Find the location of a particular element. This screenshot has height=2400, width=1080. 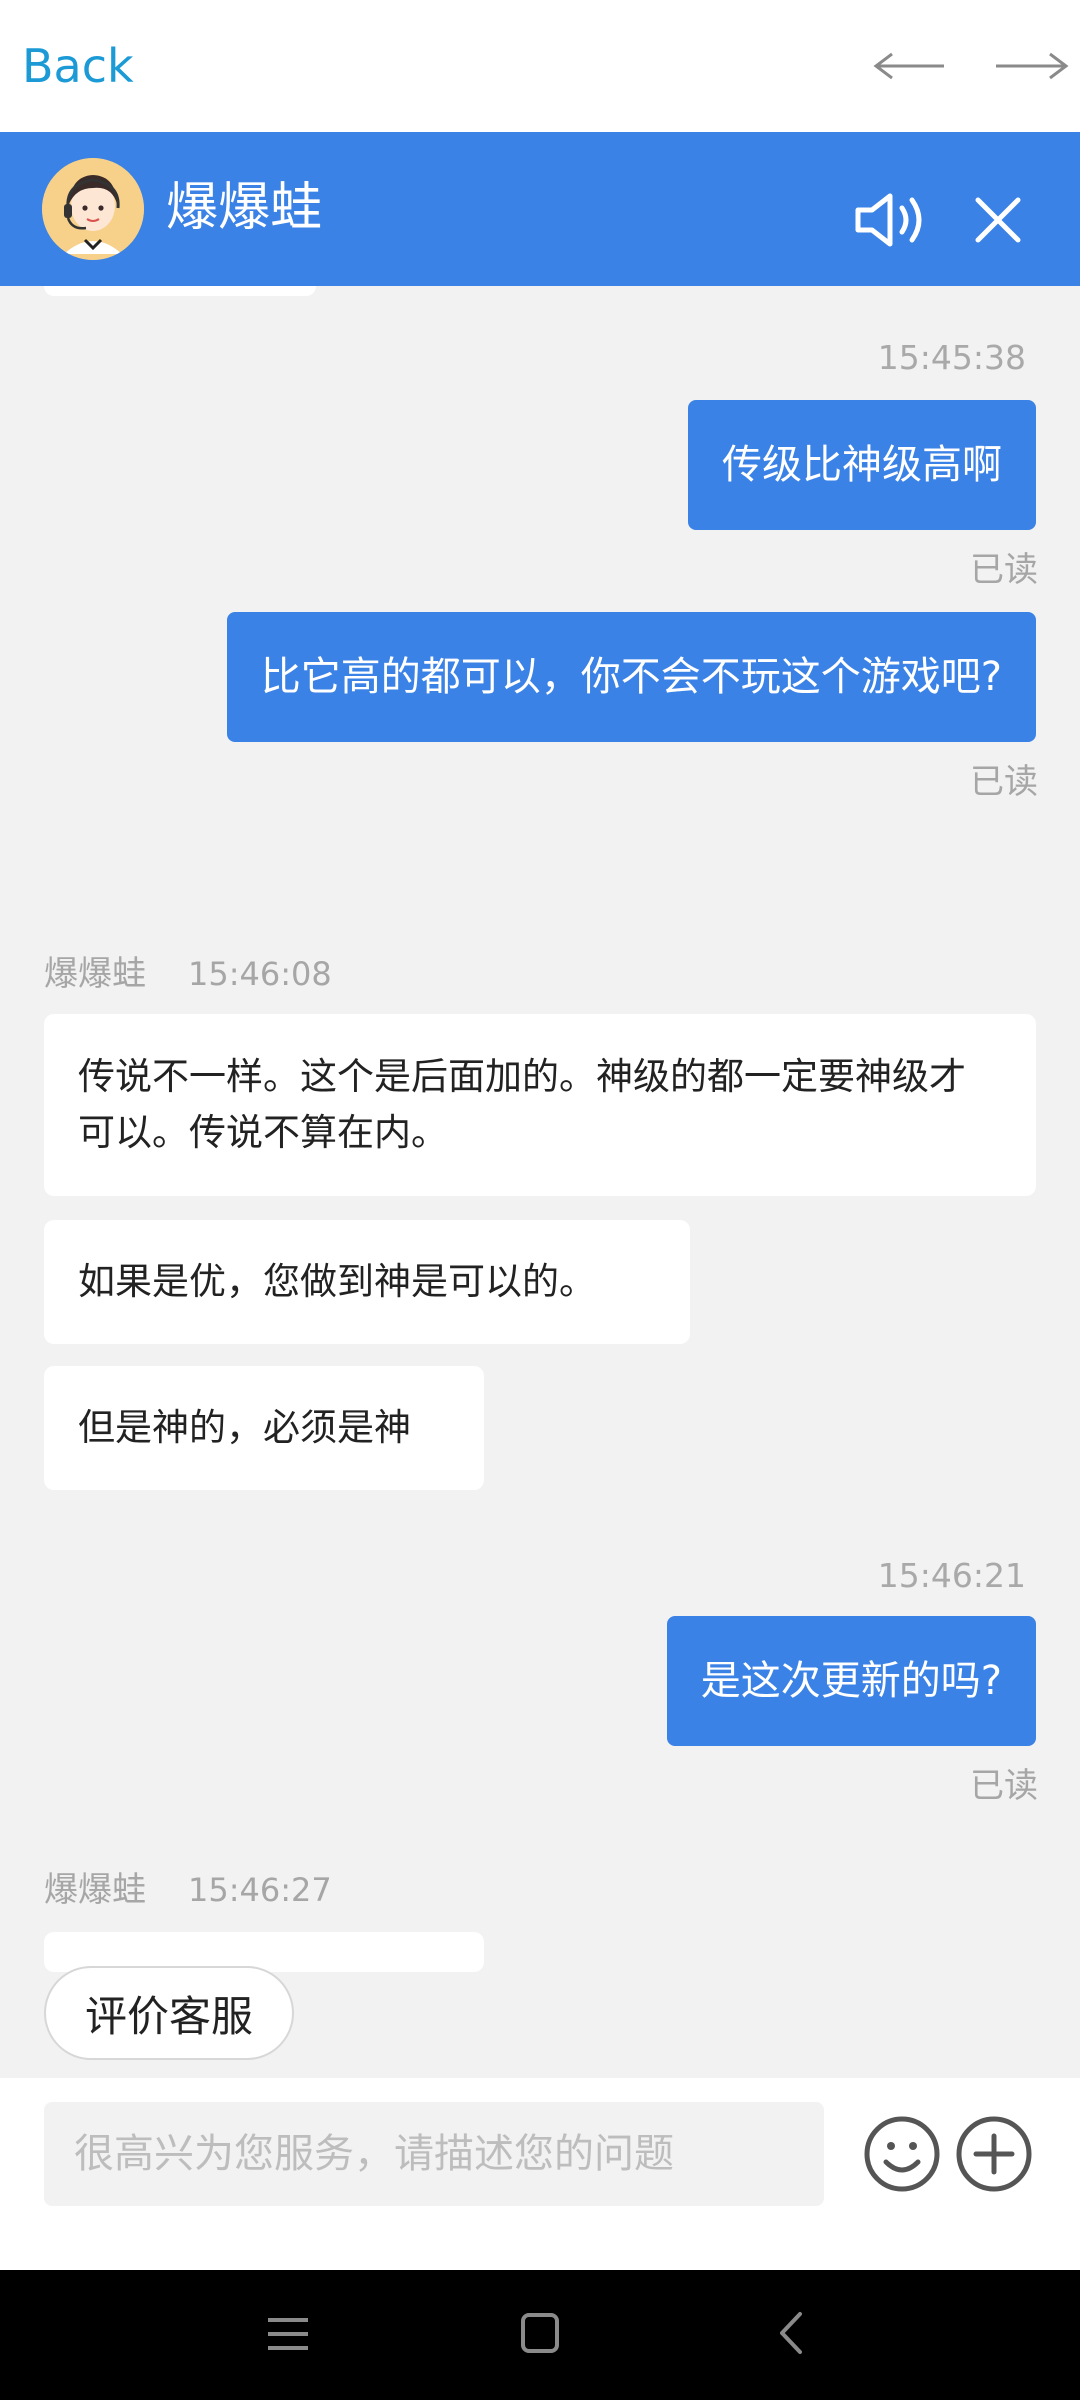

close-icon is located at coordinates (998, 220).